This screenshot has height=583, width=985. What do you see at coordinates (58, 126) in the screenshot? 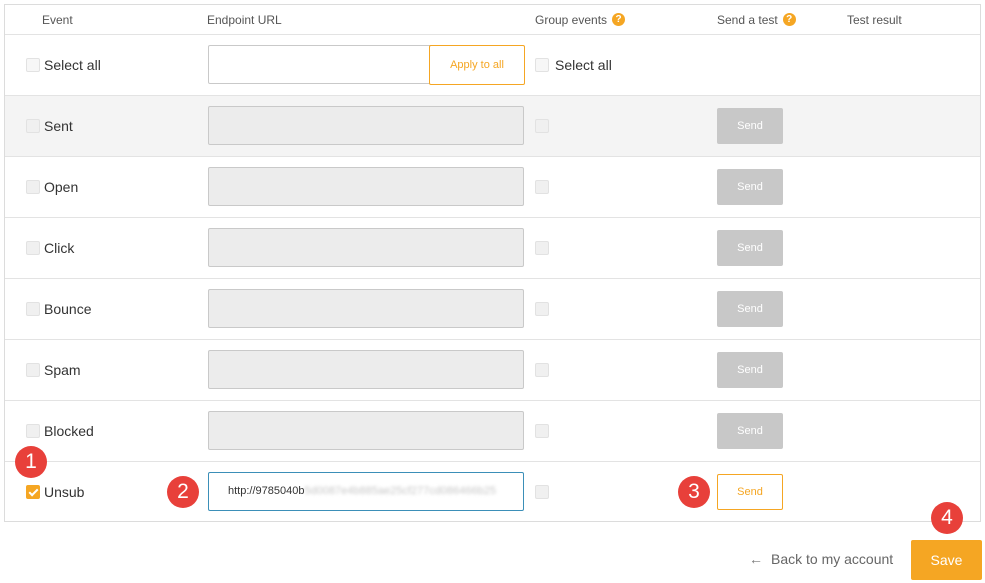
I see `event-label: Sent` at bounding box center [58, 126].